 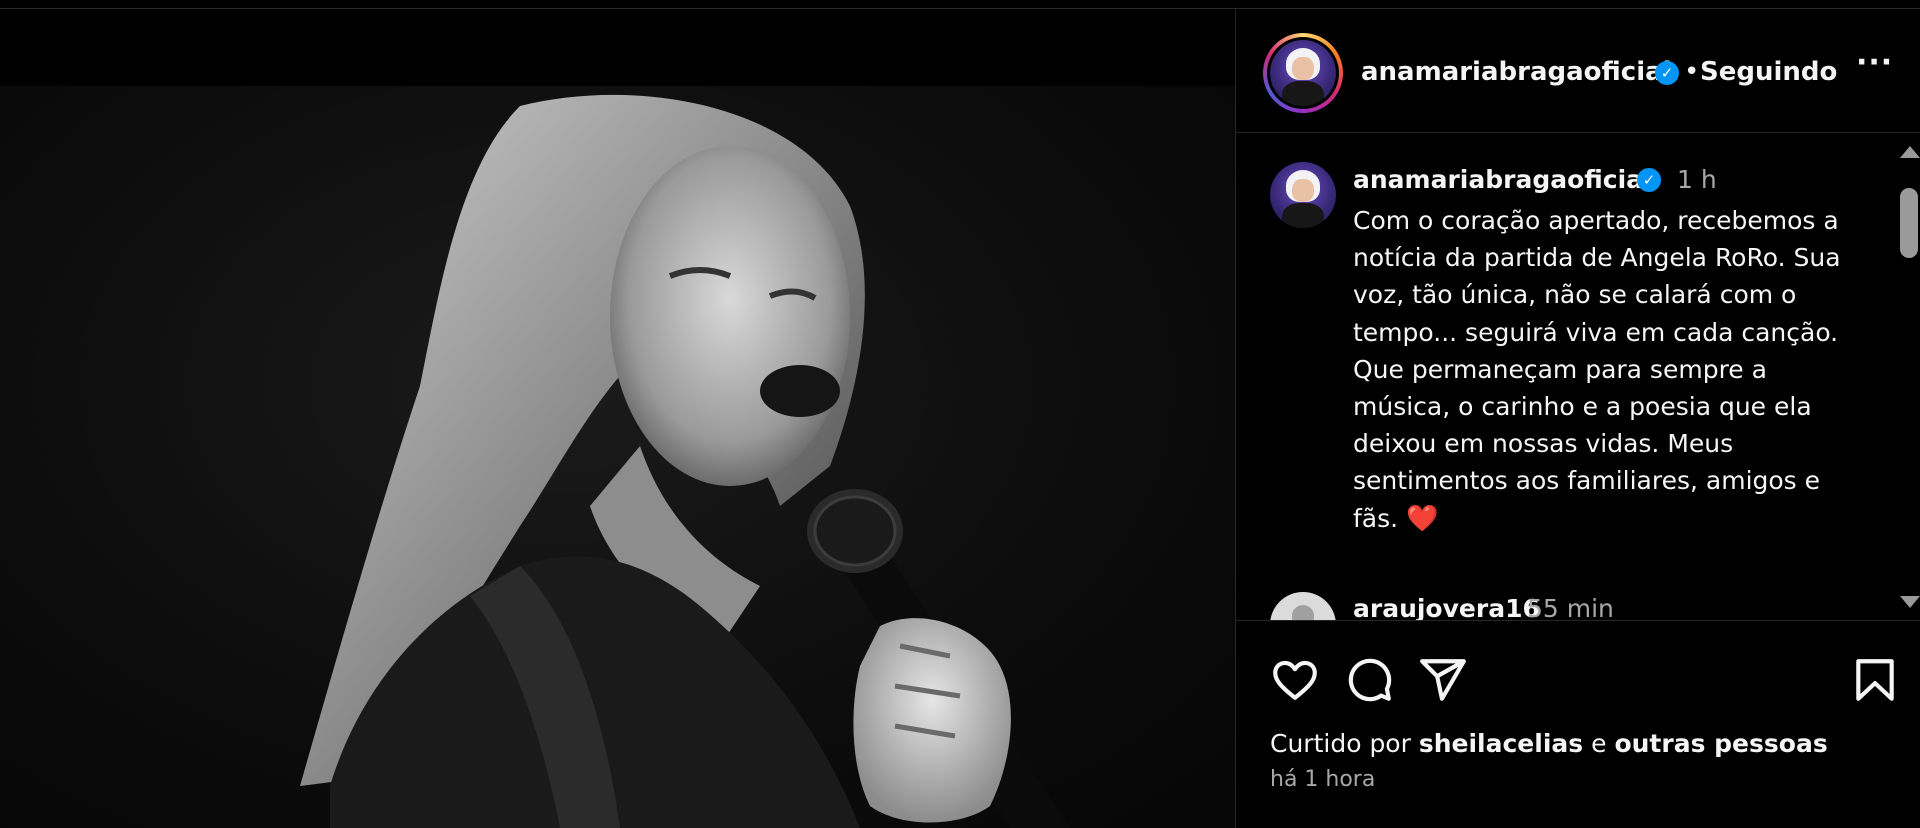 What do you see at coordinates (1303, 606) in the screenshot?
I see `comment-avatar` at bounding box center [1303, 606].